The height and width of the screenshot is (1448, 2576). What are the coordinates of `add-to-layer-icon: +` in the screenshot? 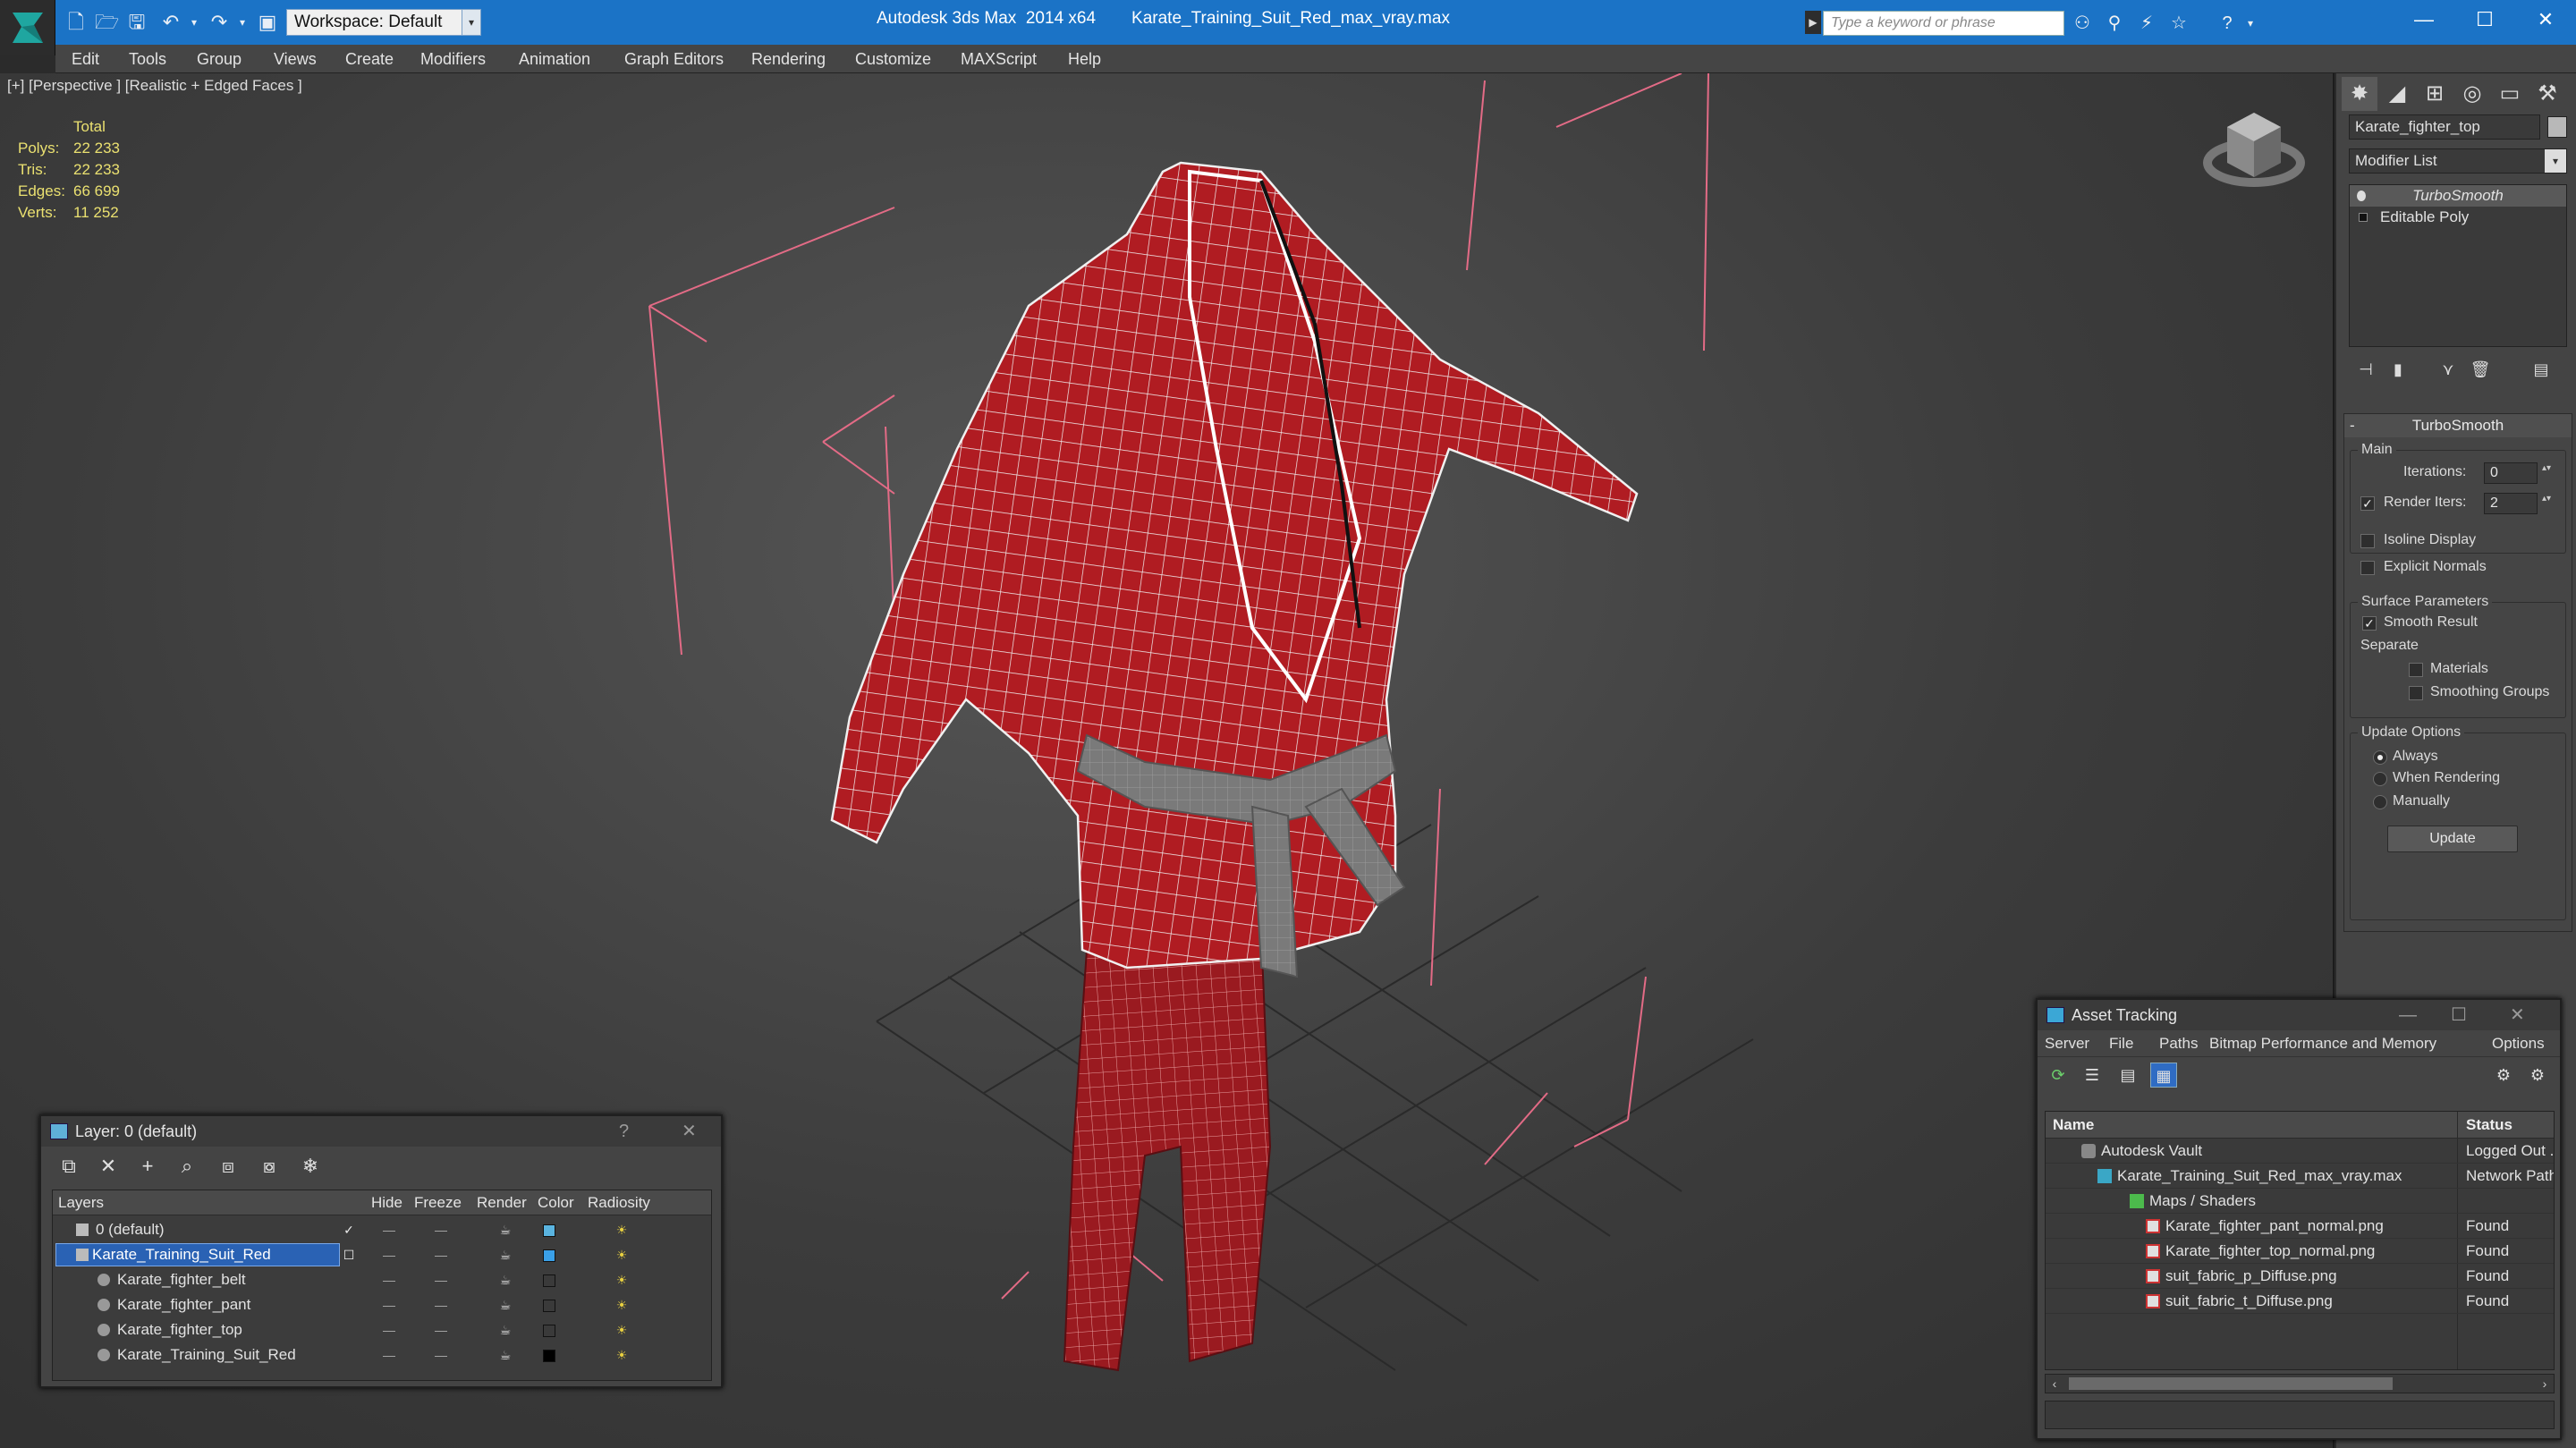 It's located at (147, 1166).